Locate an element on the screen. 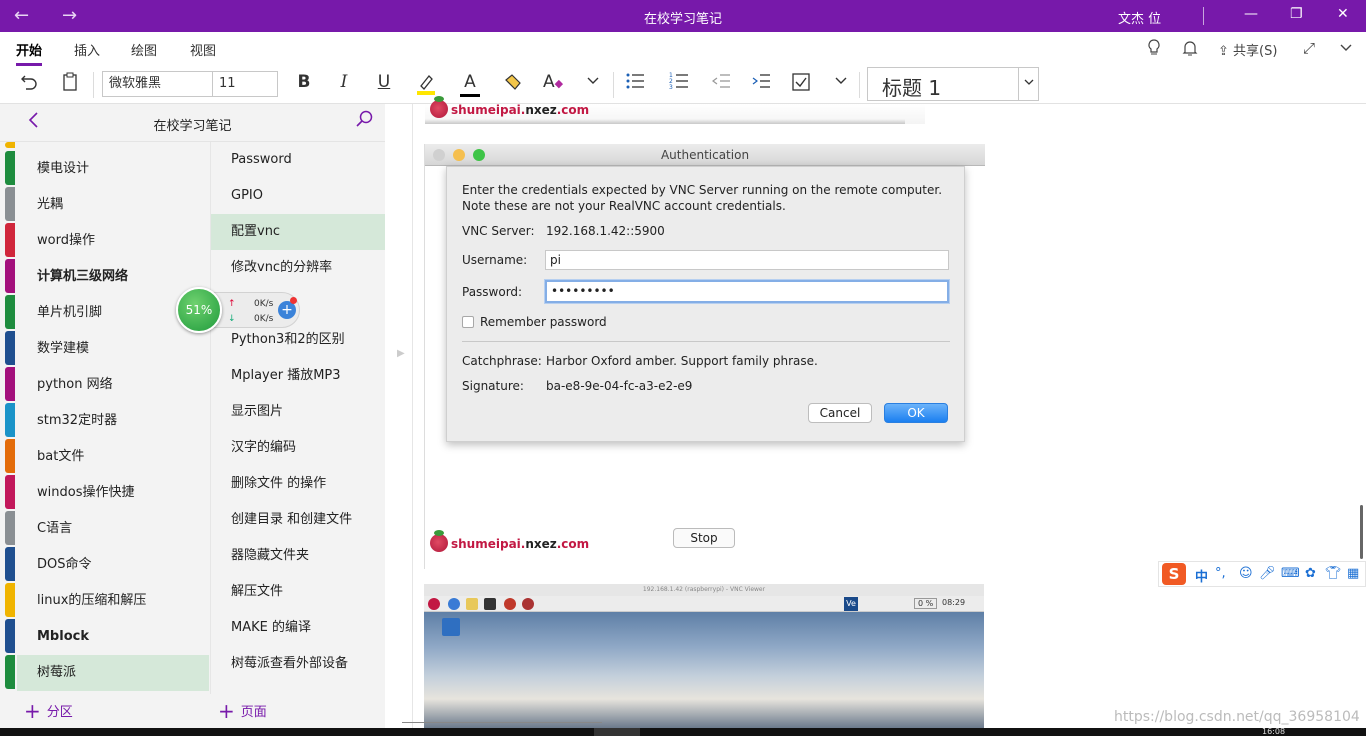 The height and width of the screenshot is (736, 1366). section-item: Mblock is located at coordinates (113, 637).